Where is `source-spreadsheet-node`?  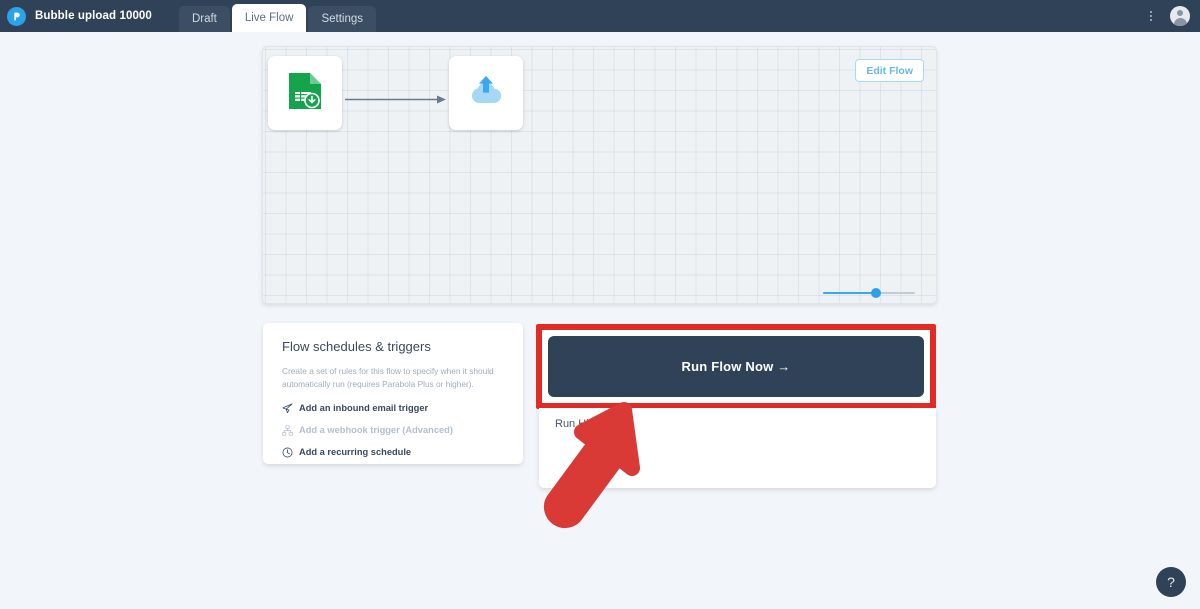 source-spreadsheet-node is located at coordinates (305, 93).